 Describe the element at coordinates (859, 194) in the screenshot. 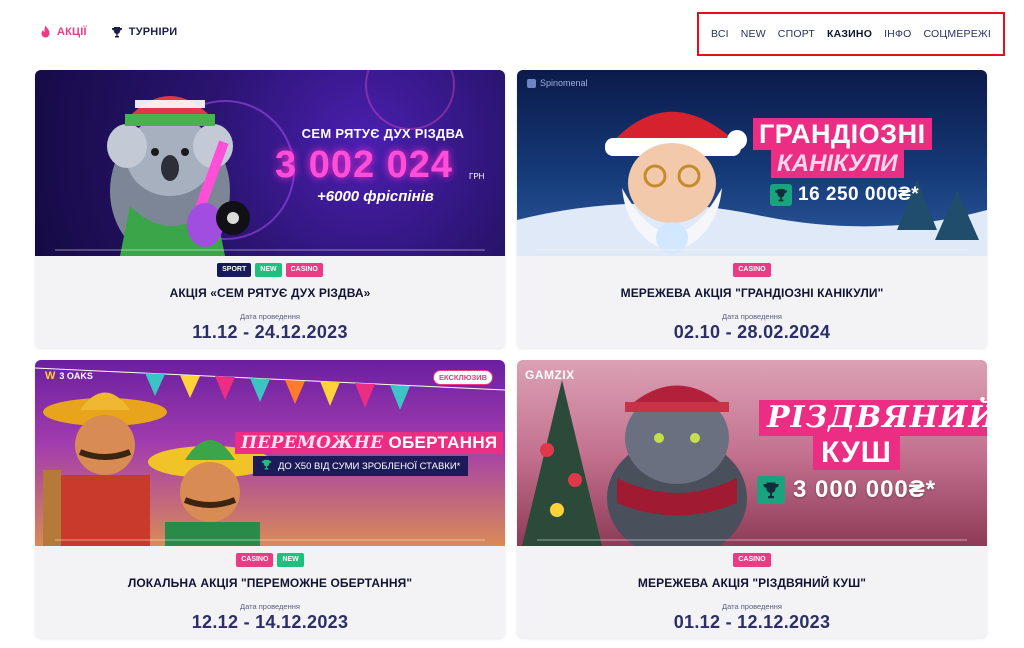

I see `banner-prize-amount: 16 250 000₴*` at that location.